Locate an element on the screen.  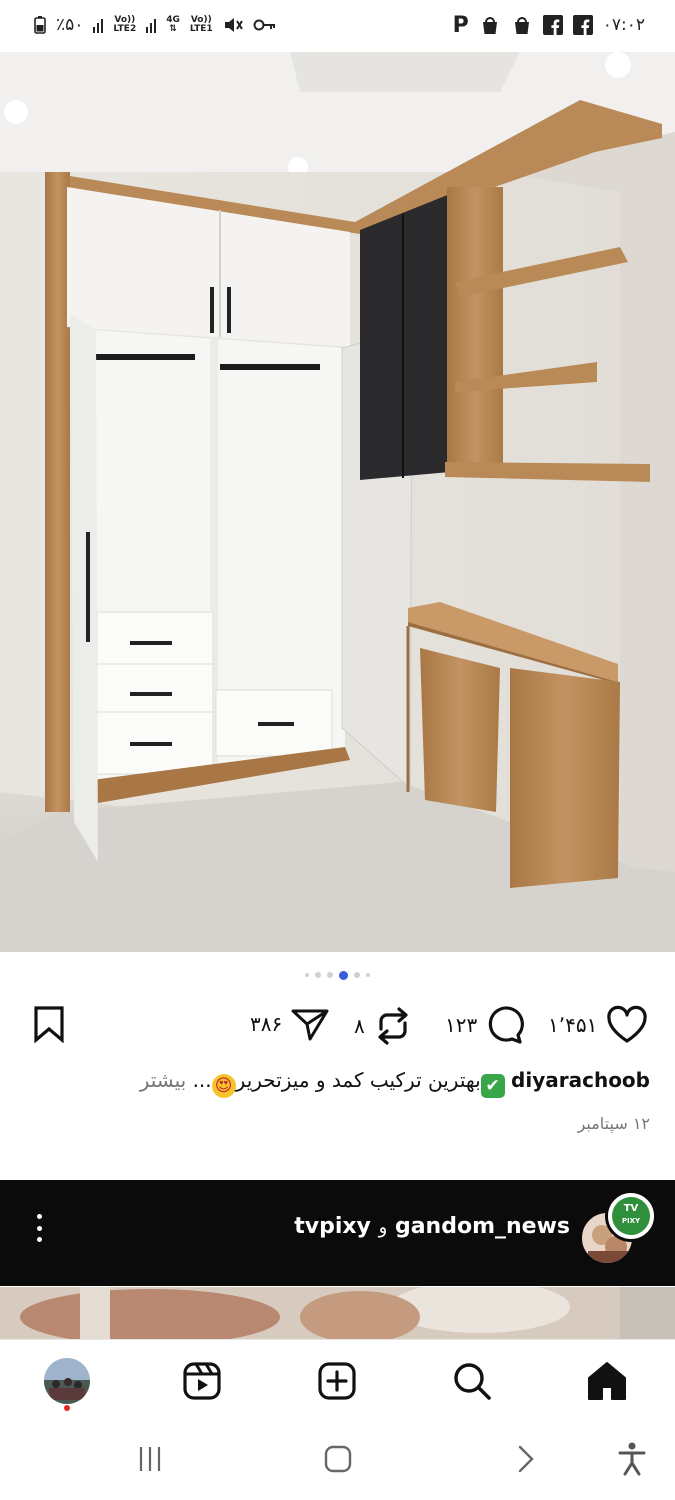
profile-avatar is located at coordinates (67, 1381).